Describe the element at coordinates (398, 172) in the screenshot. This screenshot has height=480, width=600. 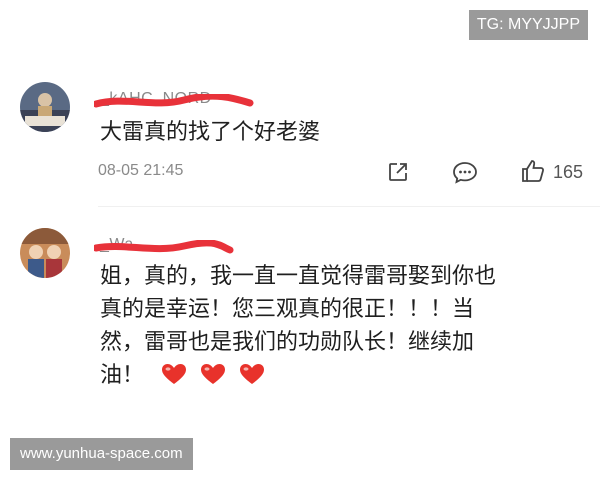
I see `share-icon` at that location.